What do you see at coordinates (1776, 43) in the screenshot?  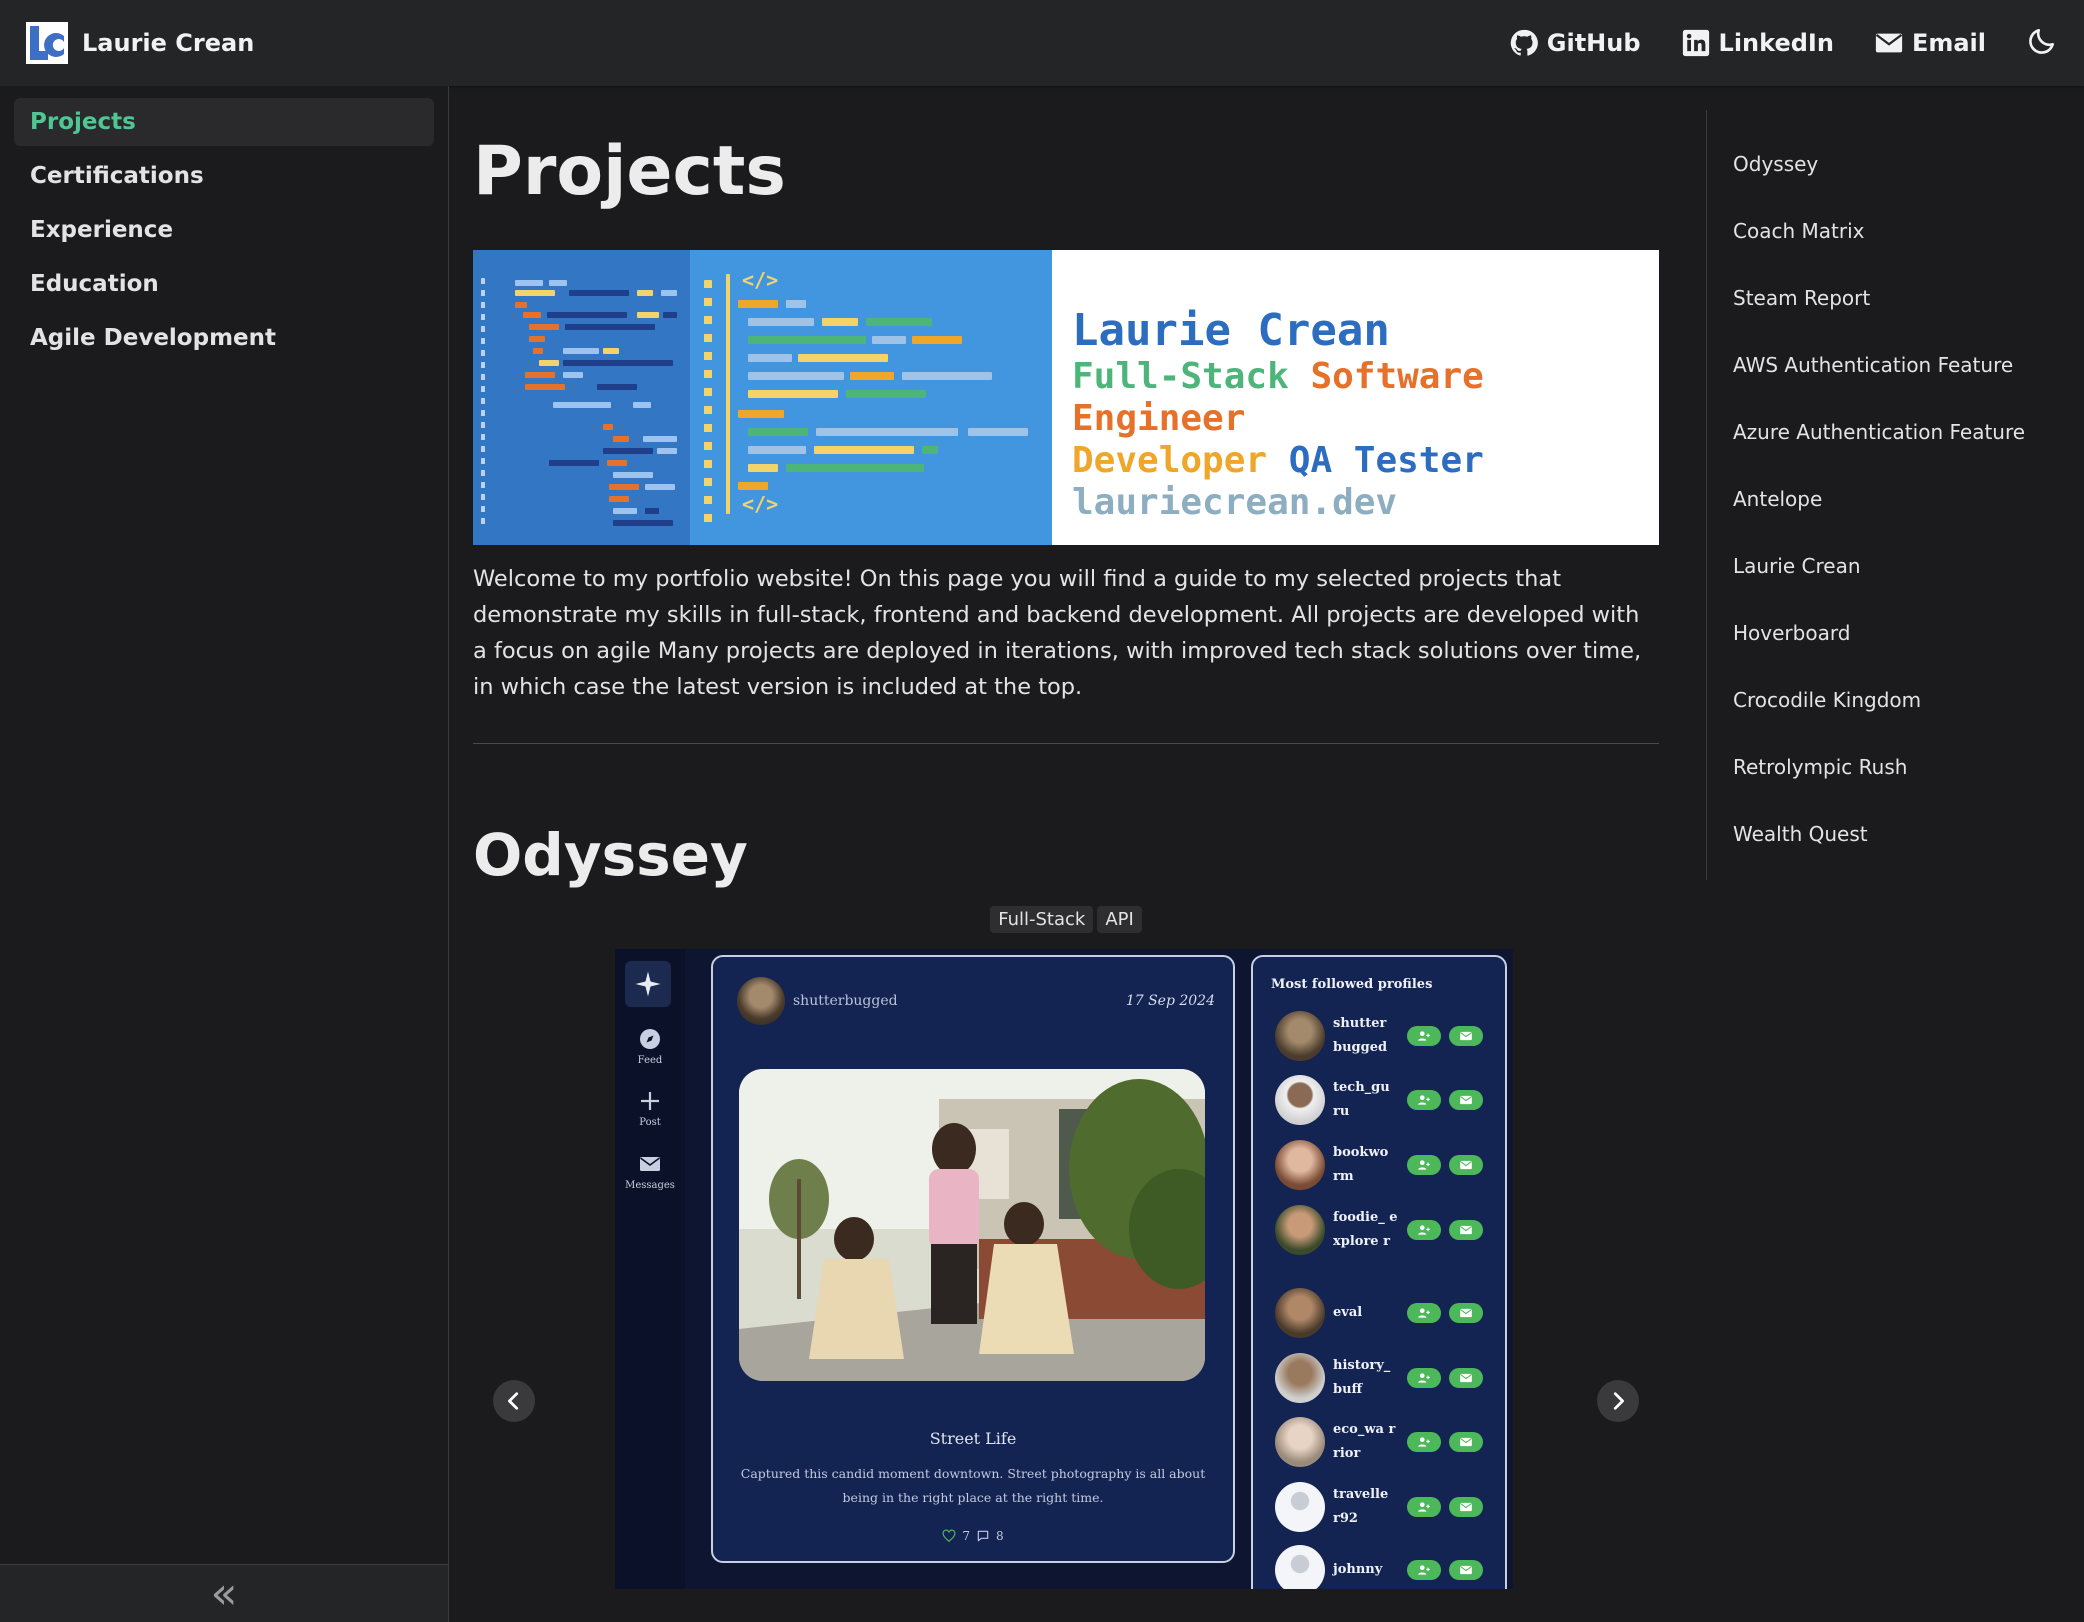 I see `linkedin-label: LinkedIn` at bounding box center [1776, 43].